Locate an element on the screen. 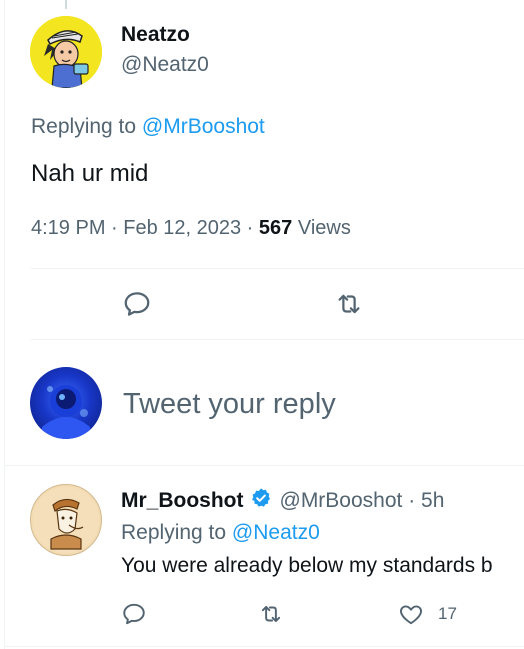 This screenshot has width=524, height=649. reply-reply-button is located at coordinates (134, 614).